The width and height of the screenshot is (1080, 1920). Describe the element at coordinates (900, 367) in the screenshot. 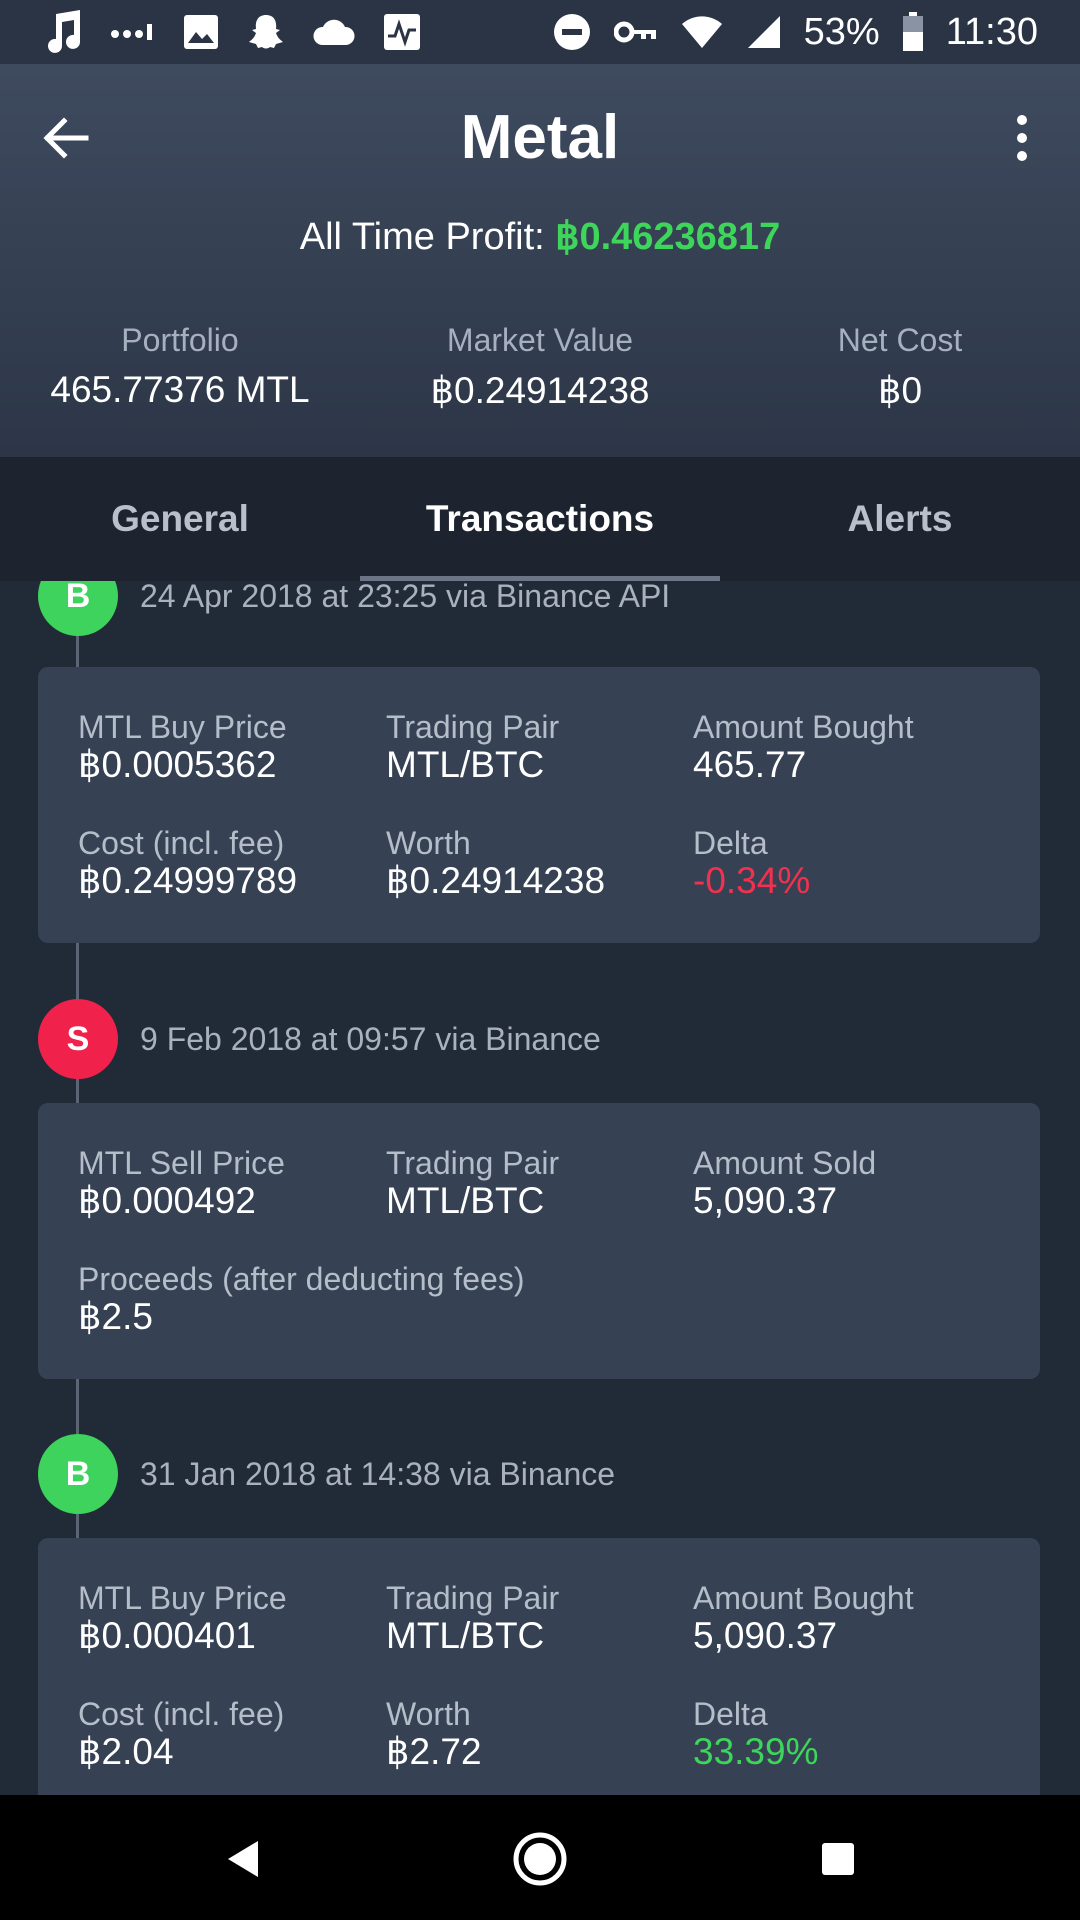

I see `net-cost-stat: Net Cost ฿0` at that location.